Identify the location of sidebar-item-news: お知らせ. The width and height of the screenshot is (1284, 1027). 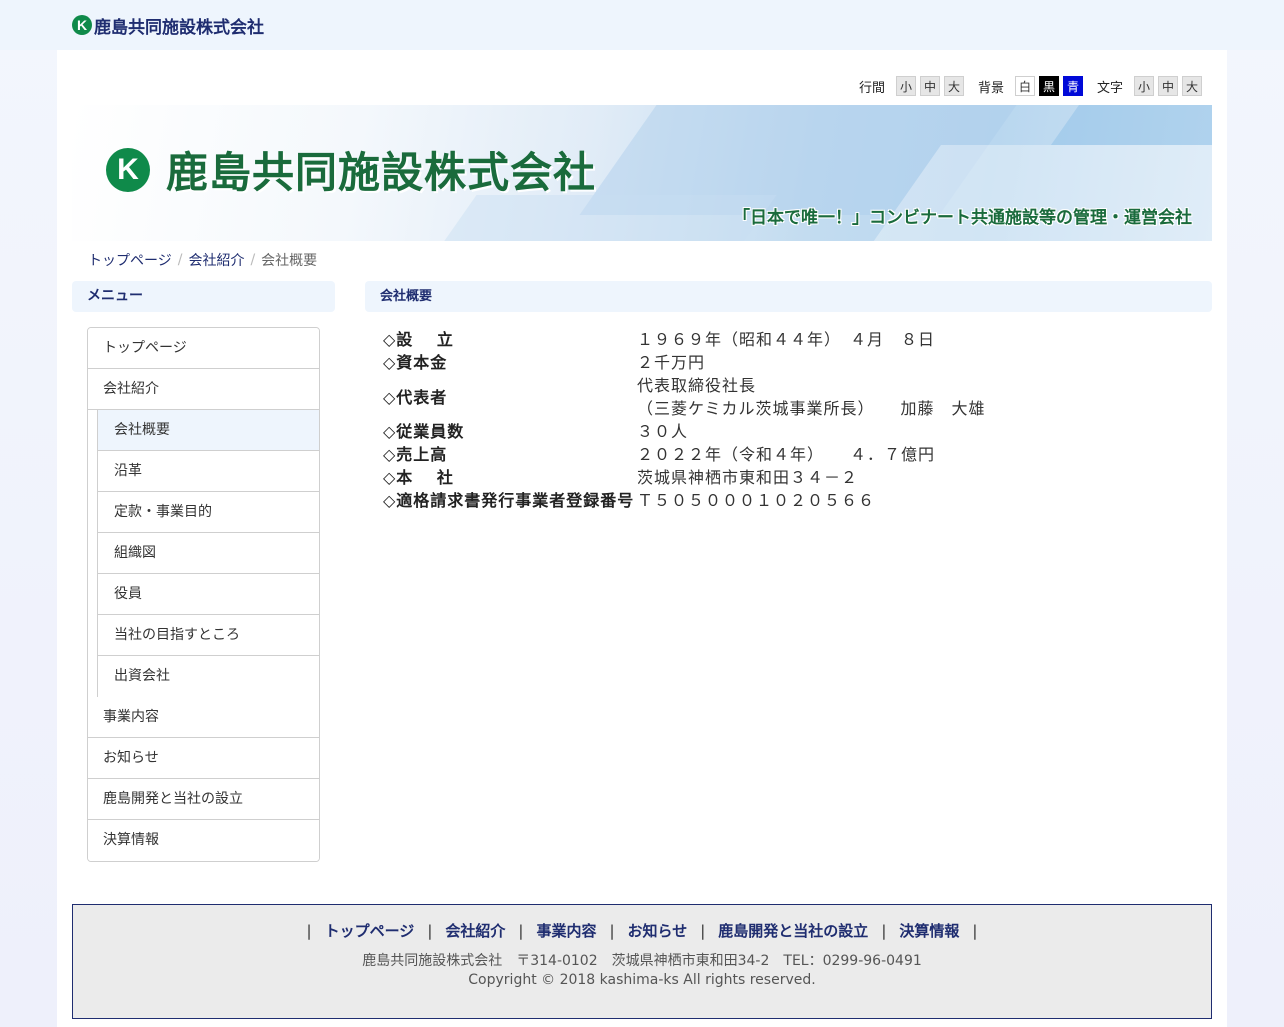
(203, 758).